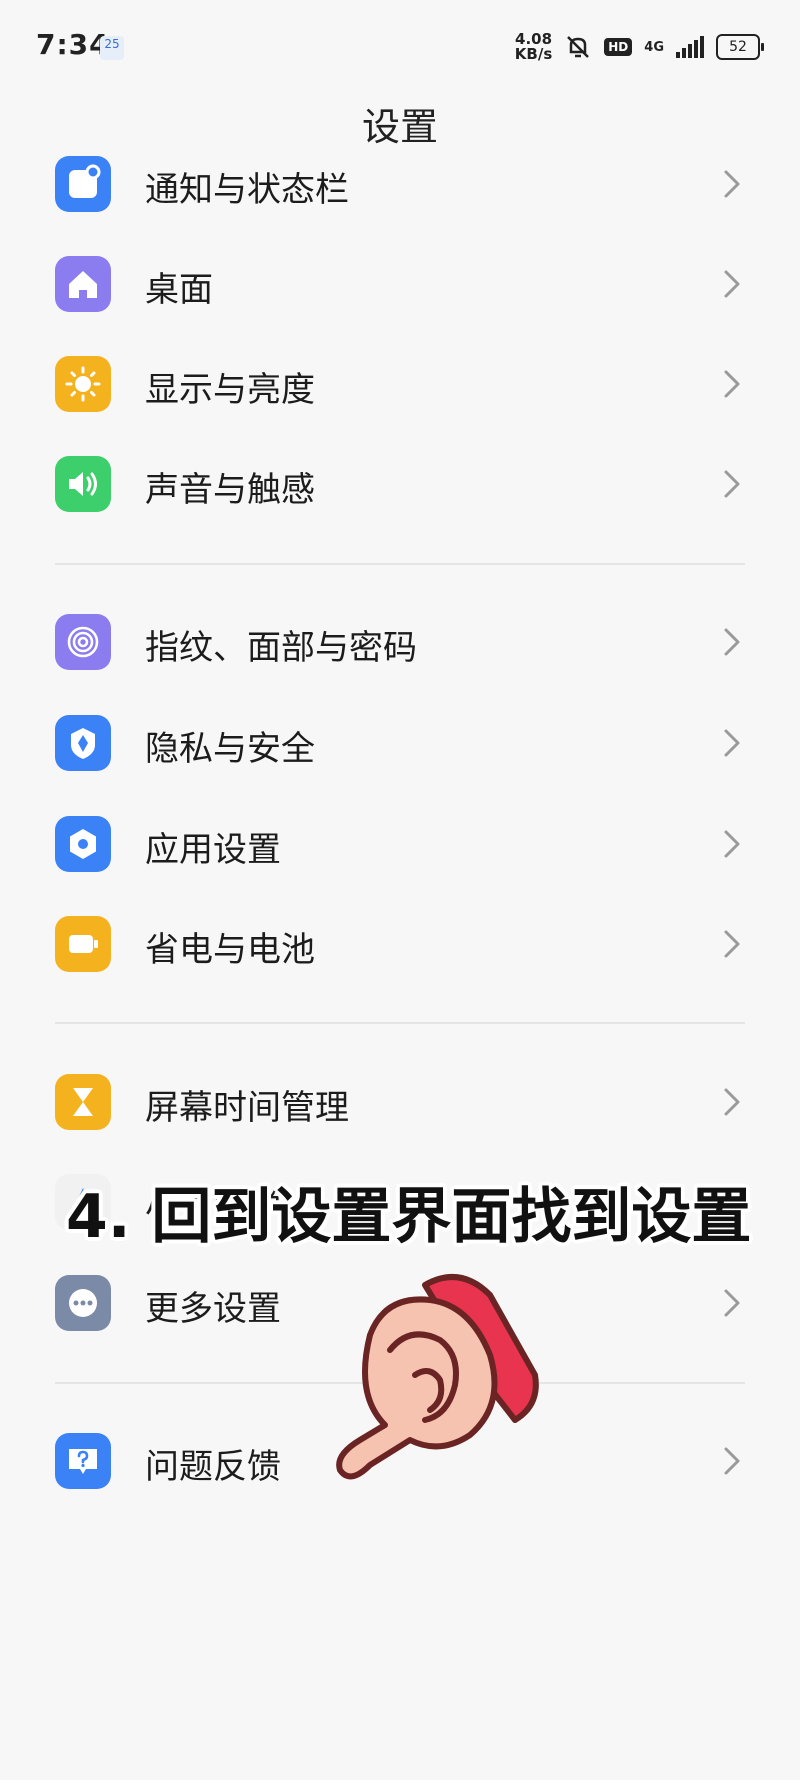 The height and width of the screenshot is (1780, 800). I want to click on settings-item-label: 问题反馈, so click(213, 1467).